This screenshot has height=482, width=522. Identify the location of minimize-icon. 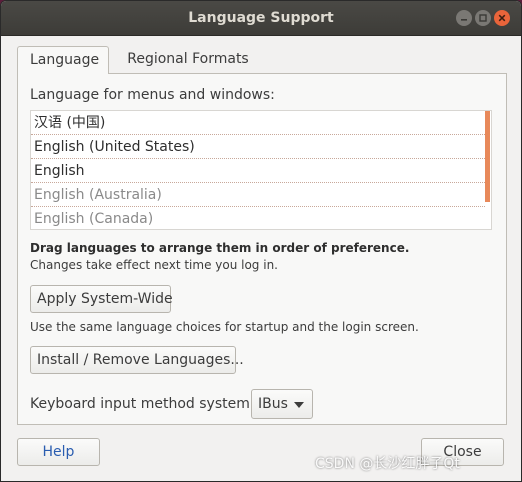
(464, 20).